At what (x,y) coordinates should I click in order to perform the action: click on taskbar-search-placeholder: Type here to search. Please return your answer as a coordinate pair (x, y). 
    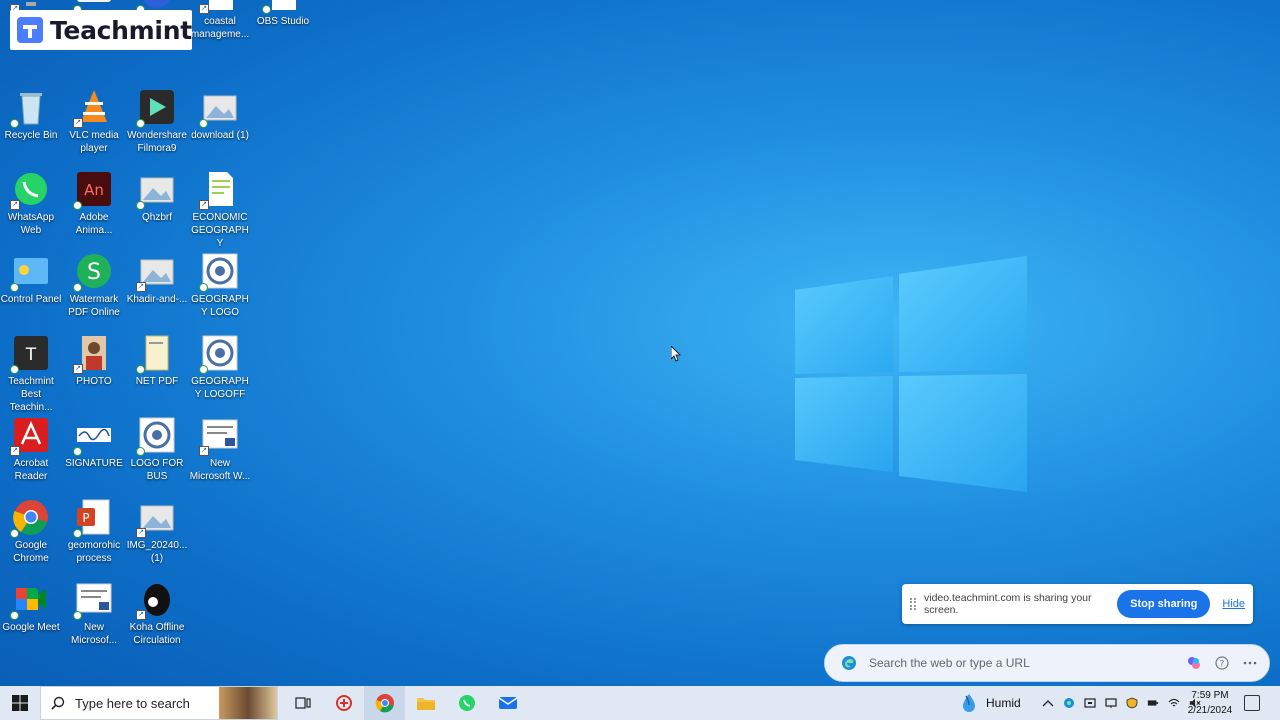
    Looking at the image, I should click on (132, 703).